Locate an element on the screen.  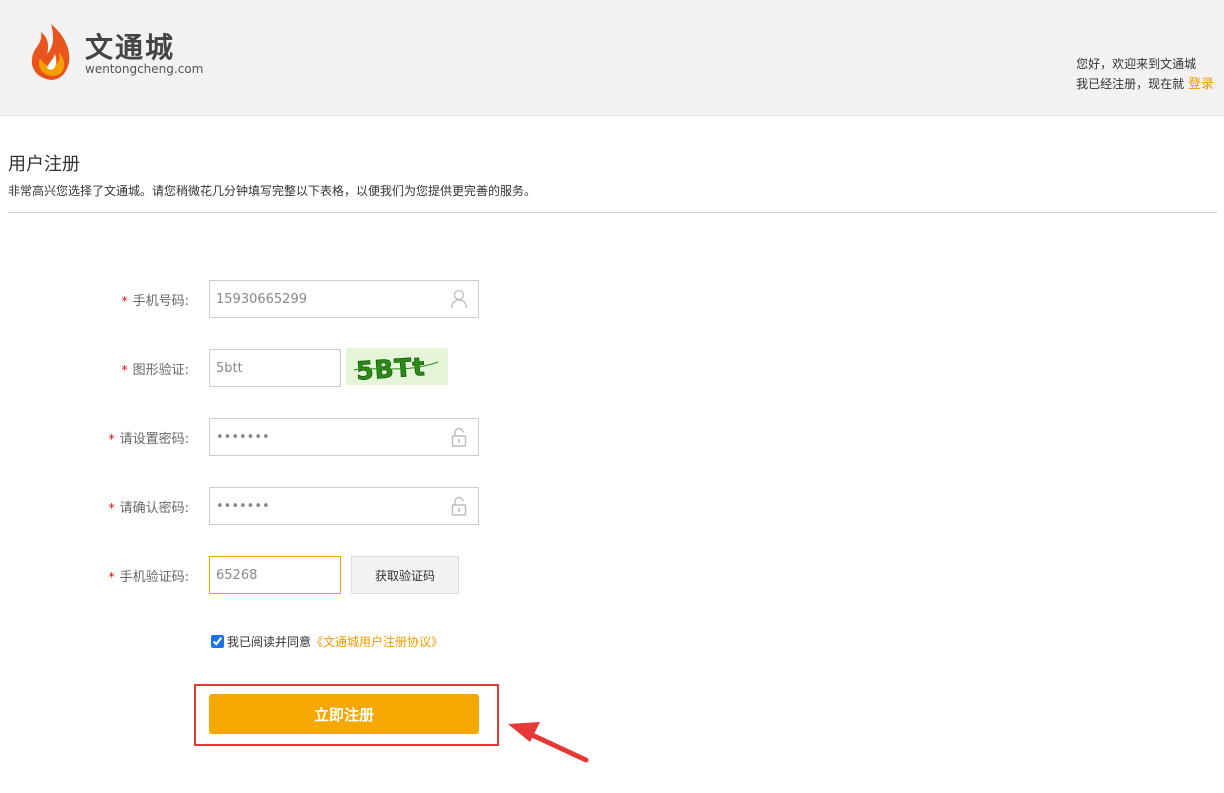
phone-input is located at coordinates (344, 299).